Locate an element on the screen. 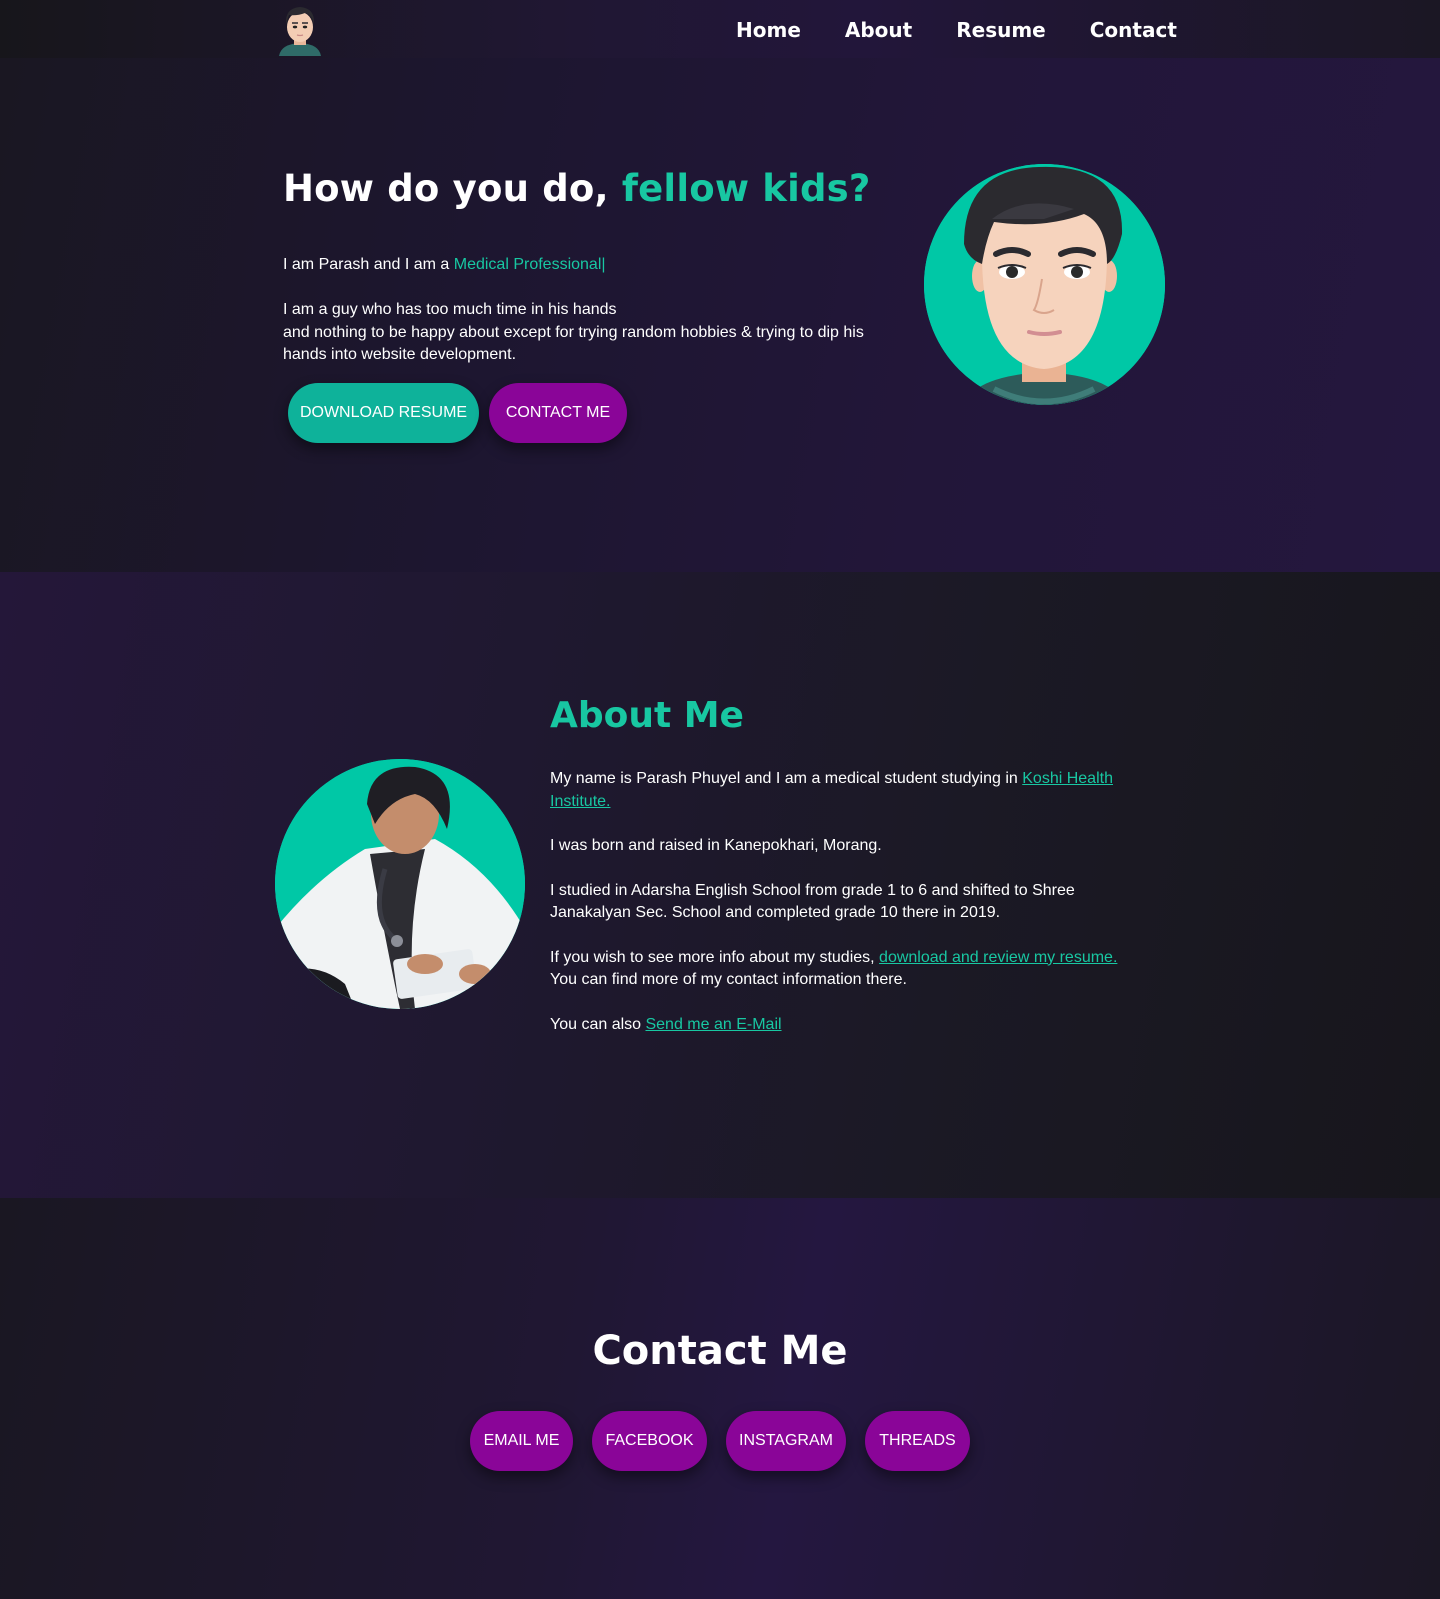 This screenshot has width=1440, height=1599. hero-avatar-illustration is located at coordinates (1044, 284).